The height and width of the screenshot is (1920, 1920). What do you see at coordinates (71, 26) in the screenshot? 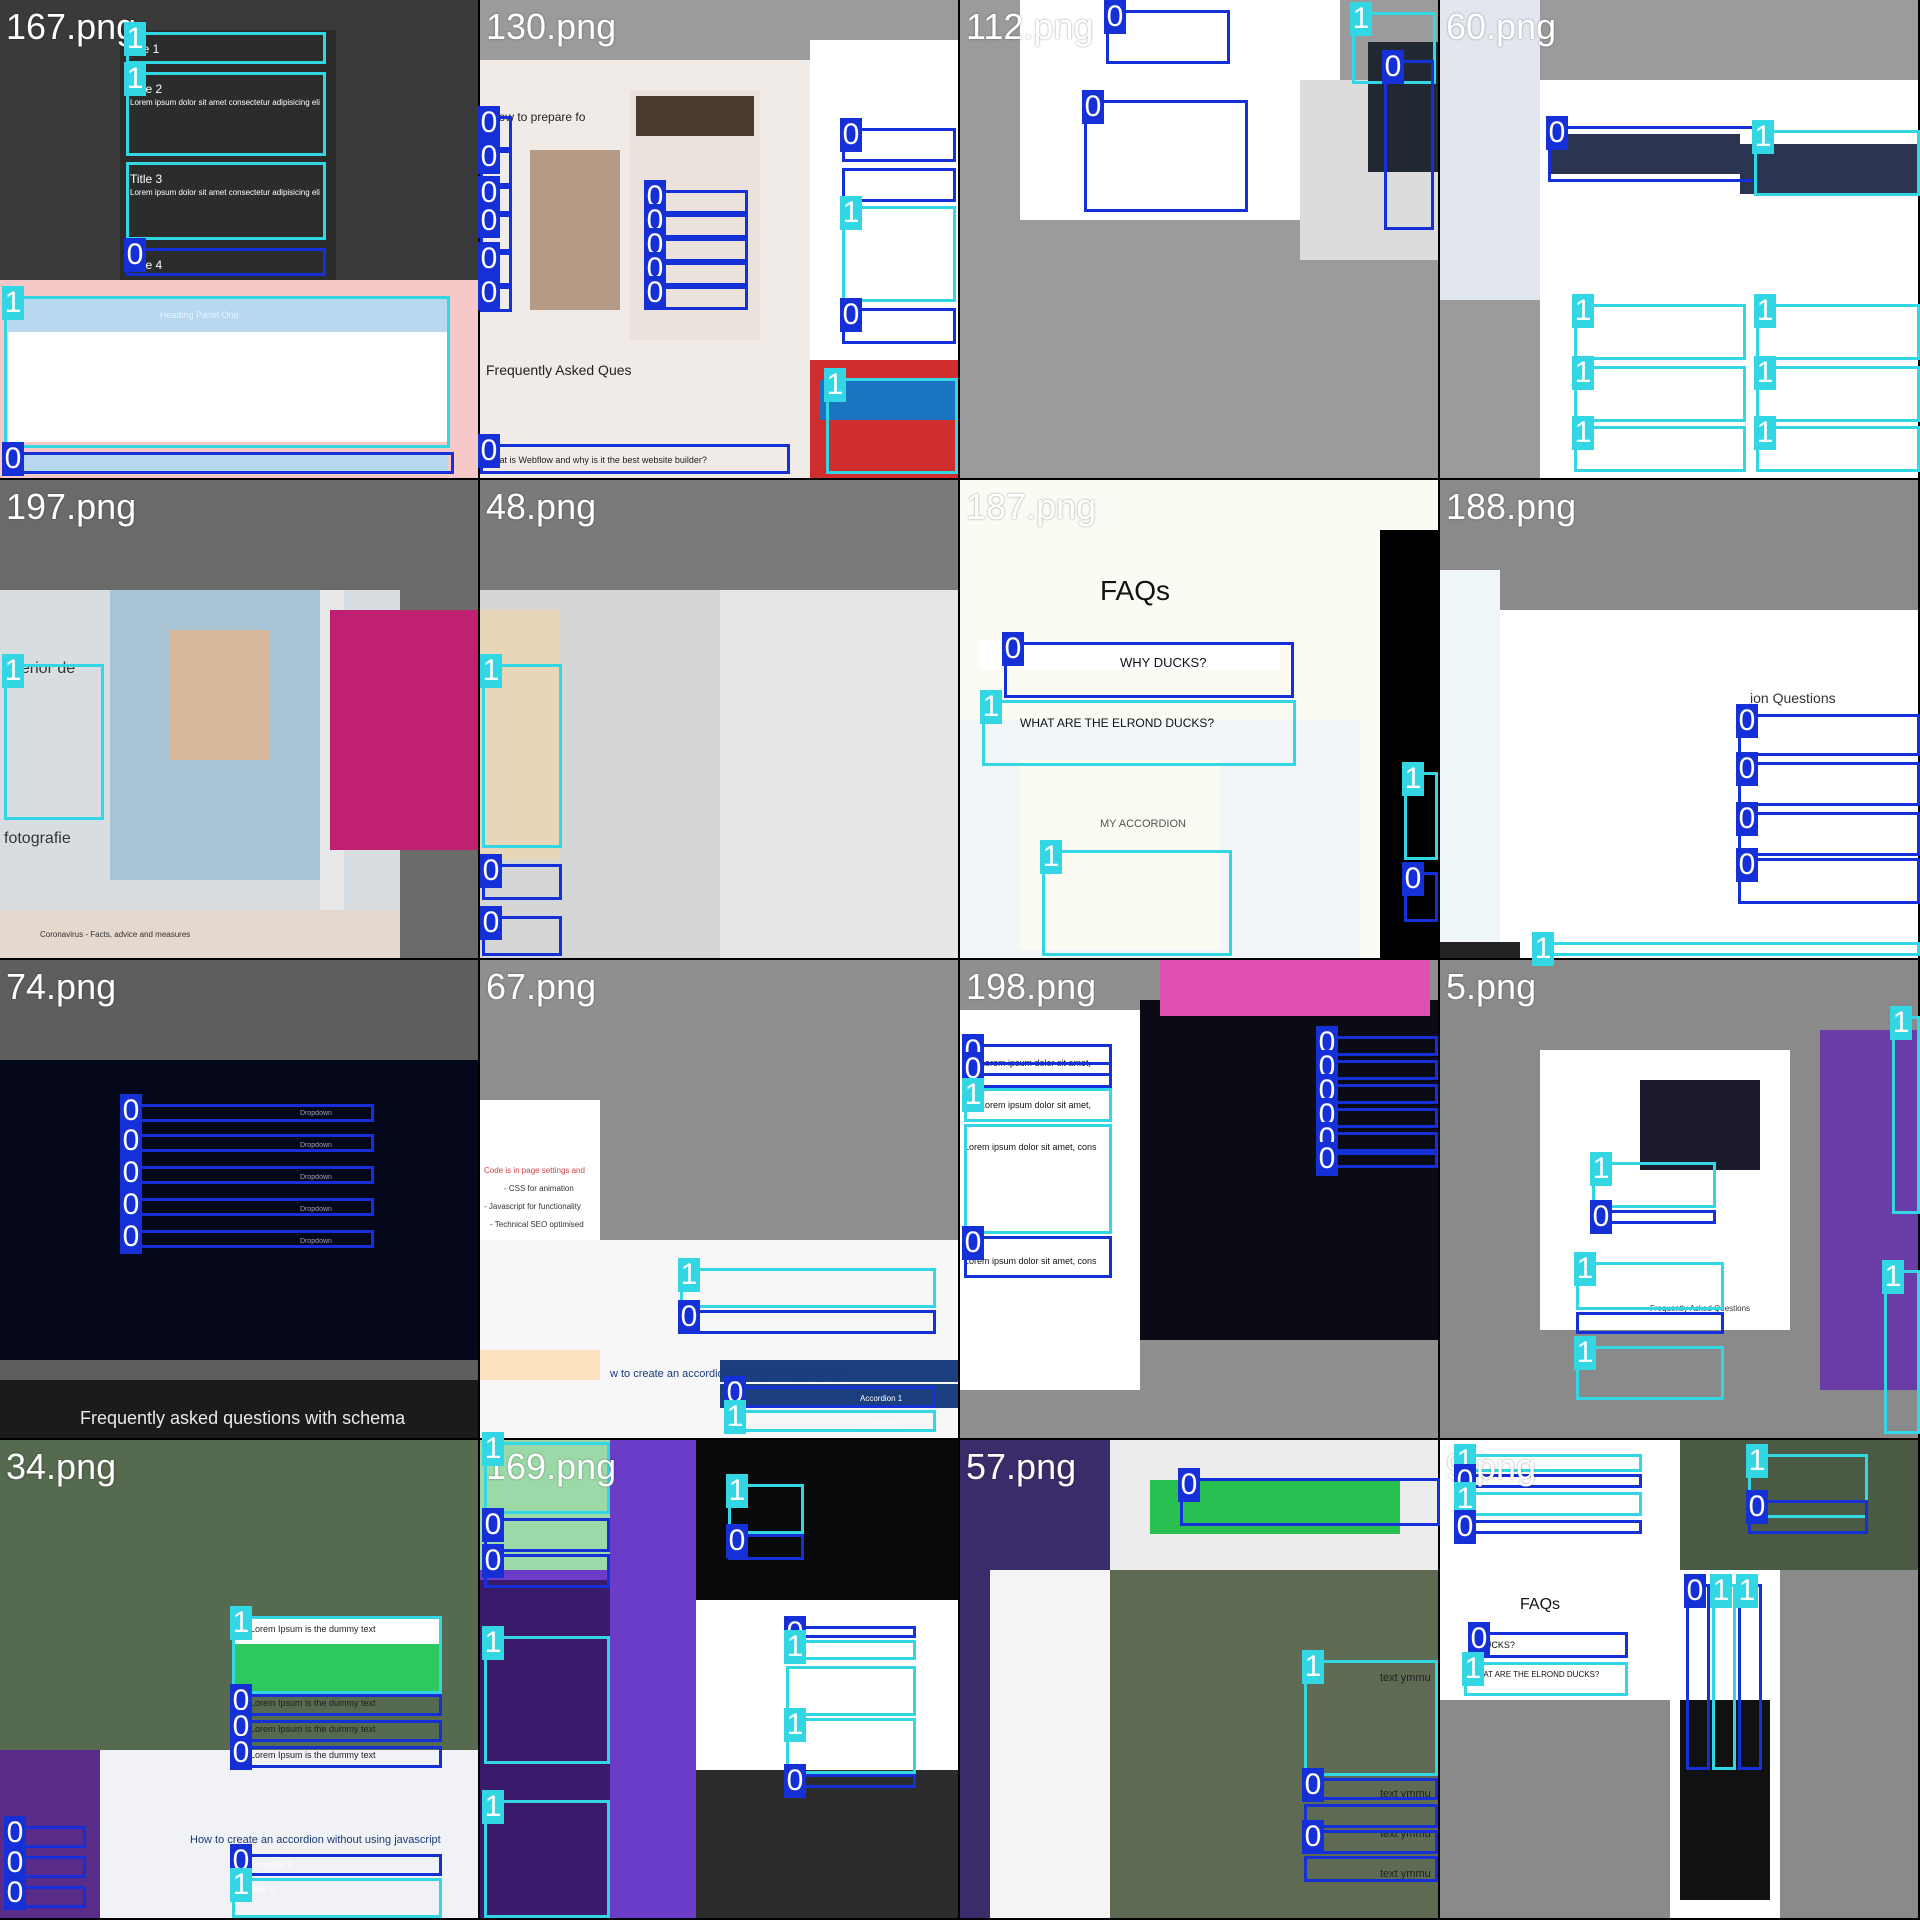
I see `tile-filename-label: 167.png` at bounding box center [71, 26].